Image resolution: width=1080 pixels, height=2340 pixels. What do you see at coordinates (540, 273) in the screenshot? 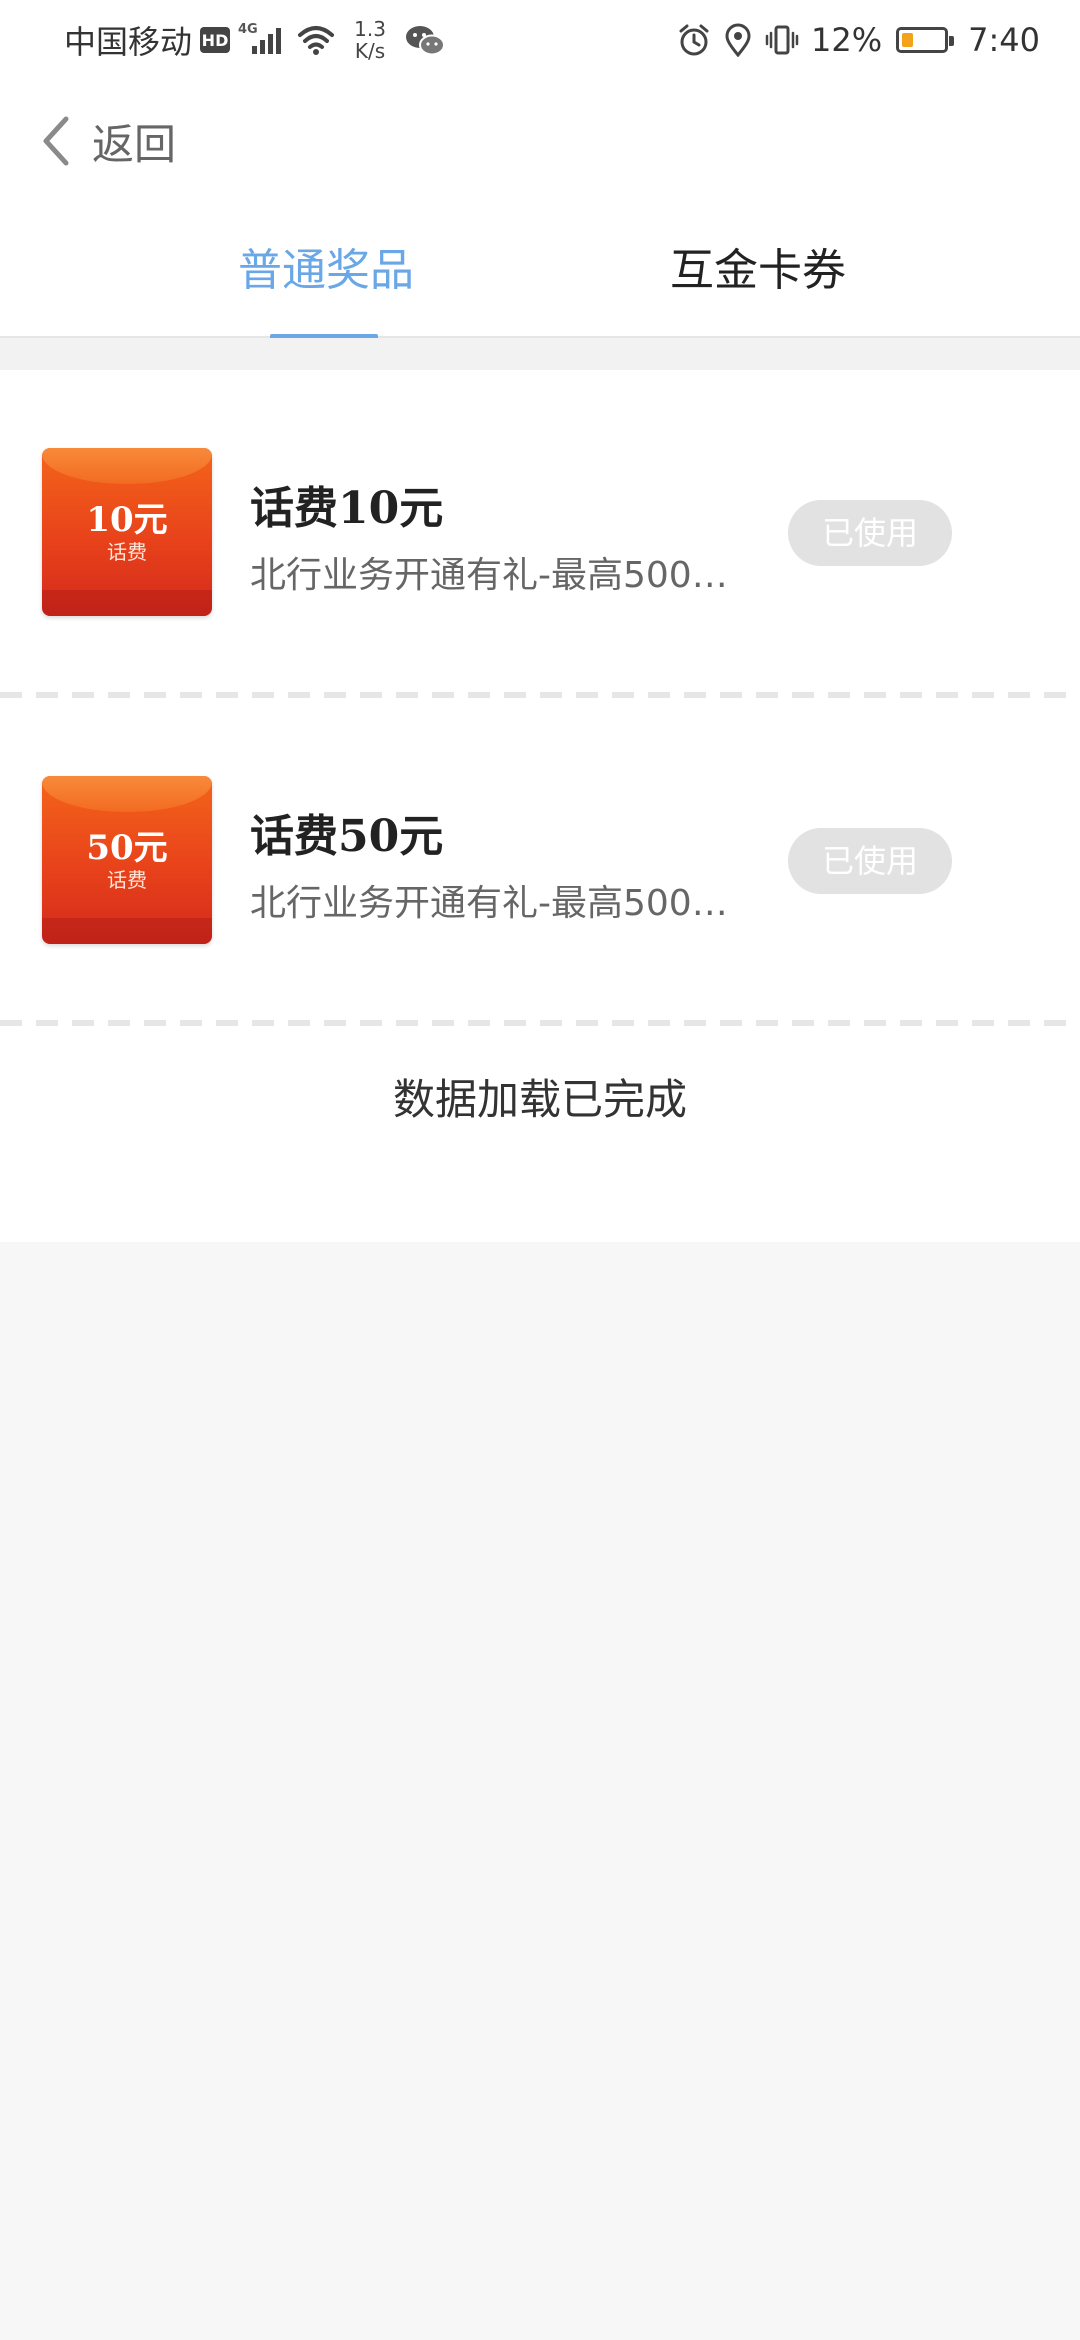
I see `tab-bar: 普通奖品 互金卡券` at bounding box center [540, 273].